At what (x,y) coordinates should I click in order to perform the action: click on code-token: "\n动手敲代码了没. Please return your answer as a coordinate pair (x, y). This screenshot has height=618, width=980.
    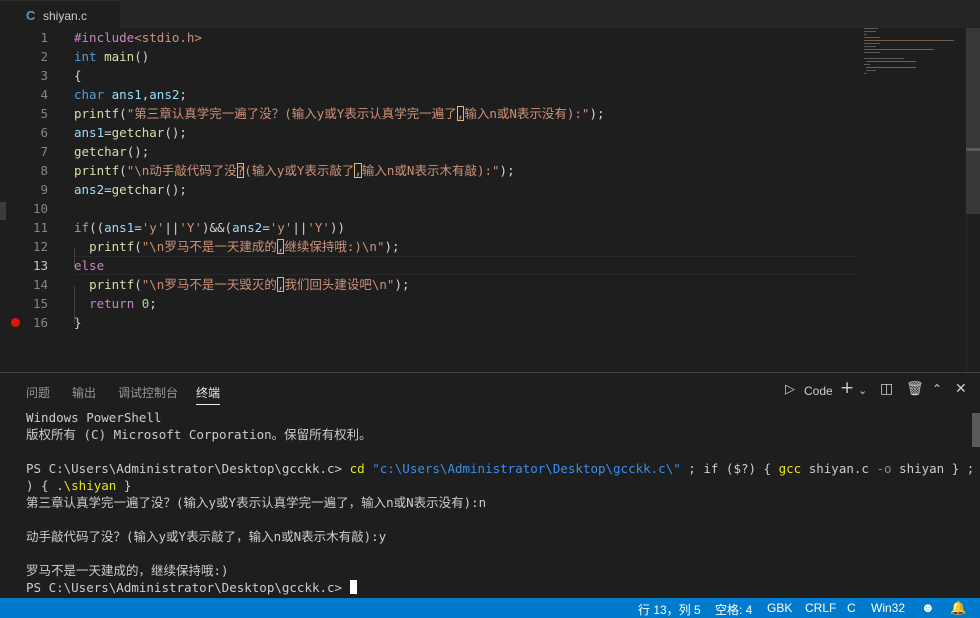
    Looking at the image, I should click on (181, 170).